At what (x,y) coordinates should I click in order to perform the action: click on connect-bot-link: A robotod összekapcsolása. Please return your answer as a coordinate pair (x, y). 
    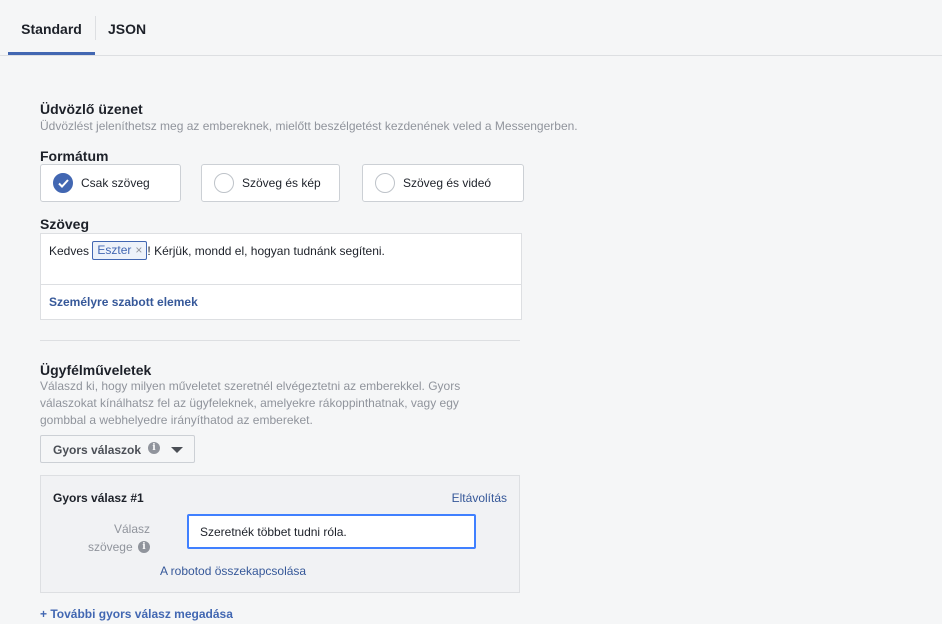
    Looking at the image, I should click on (233, 571).